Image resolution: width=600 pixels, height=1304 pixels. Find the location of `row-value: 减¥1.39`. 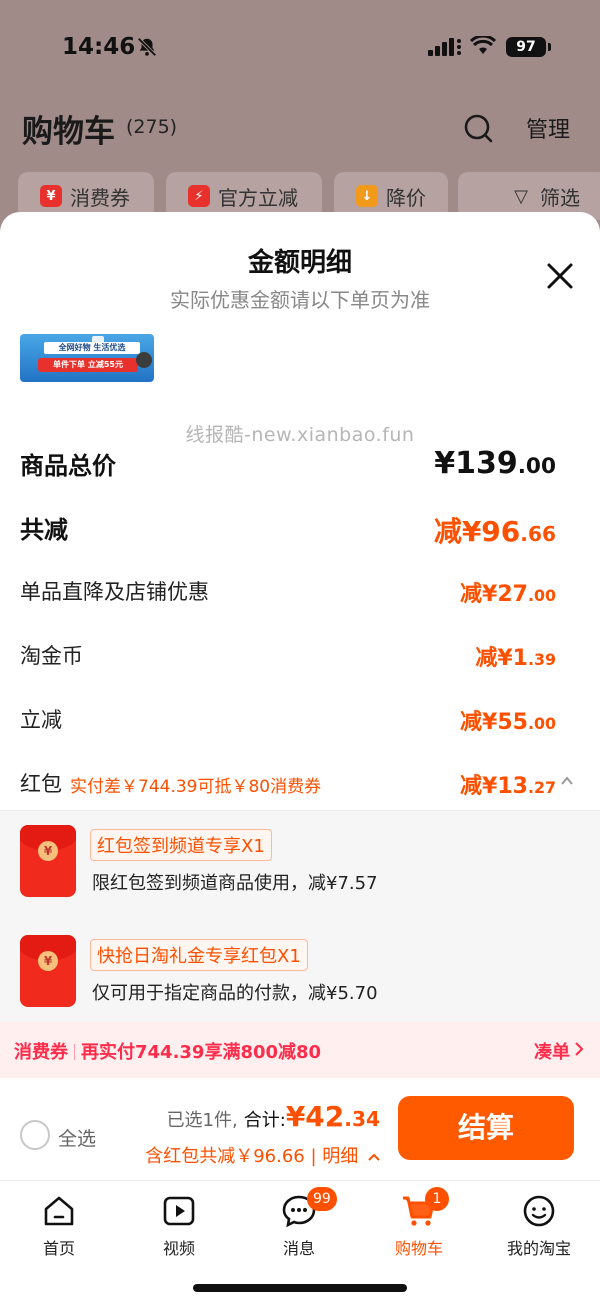

row-value: 减¥1.39 is located at coordinates (515, 658).